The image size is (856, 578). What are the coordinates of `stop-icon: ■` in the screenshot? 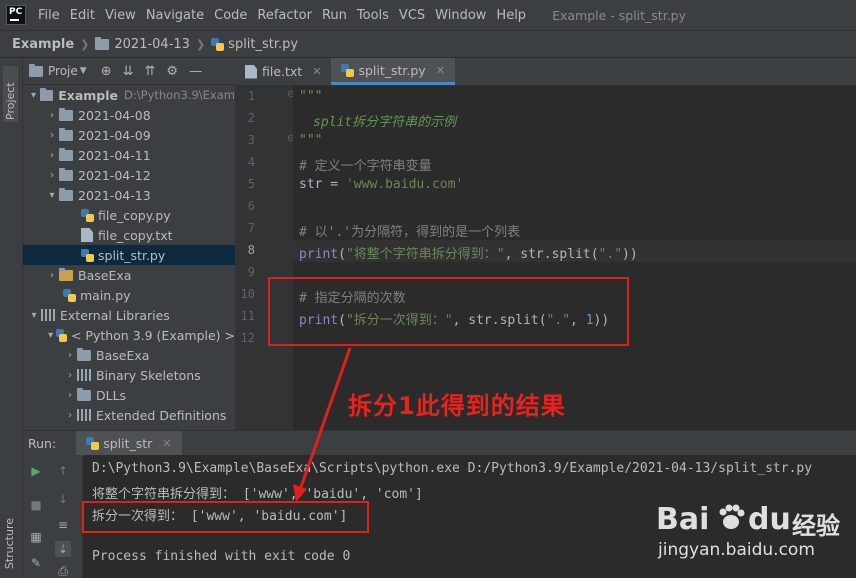 It's located at (36, 505).